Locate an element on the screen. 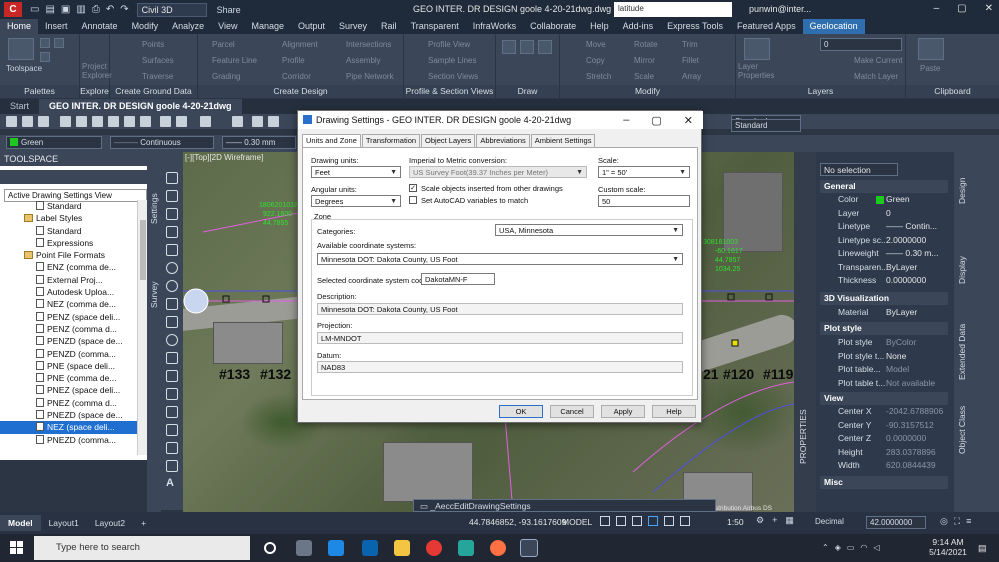 Image resolution: width=999 pixels, height=562 pixels. windows-start-icon is located at coordinates (17, 548).